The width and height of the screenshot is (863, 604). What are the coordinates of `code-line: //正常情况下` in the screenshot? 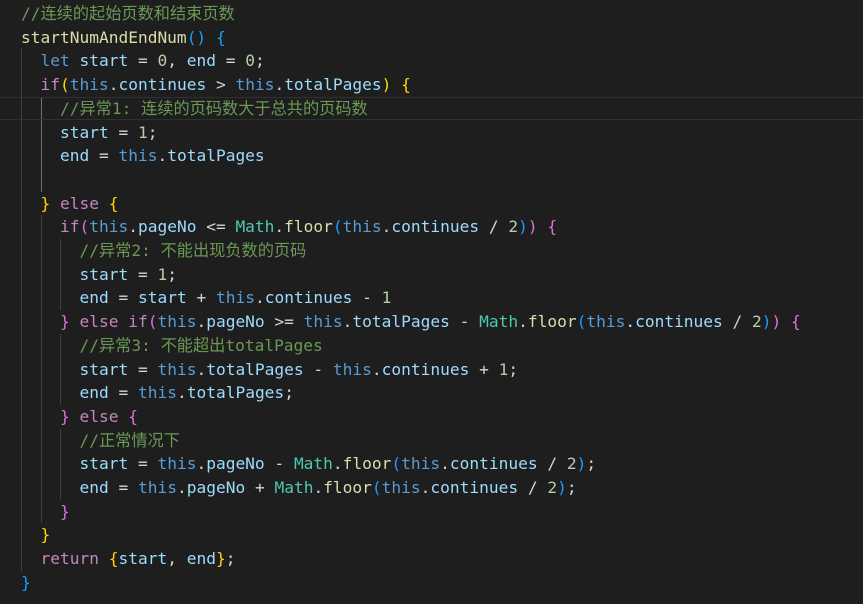 It's located at (431, 441).